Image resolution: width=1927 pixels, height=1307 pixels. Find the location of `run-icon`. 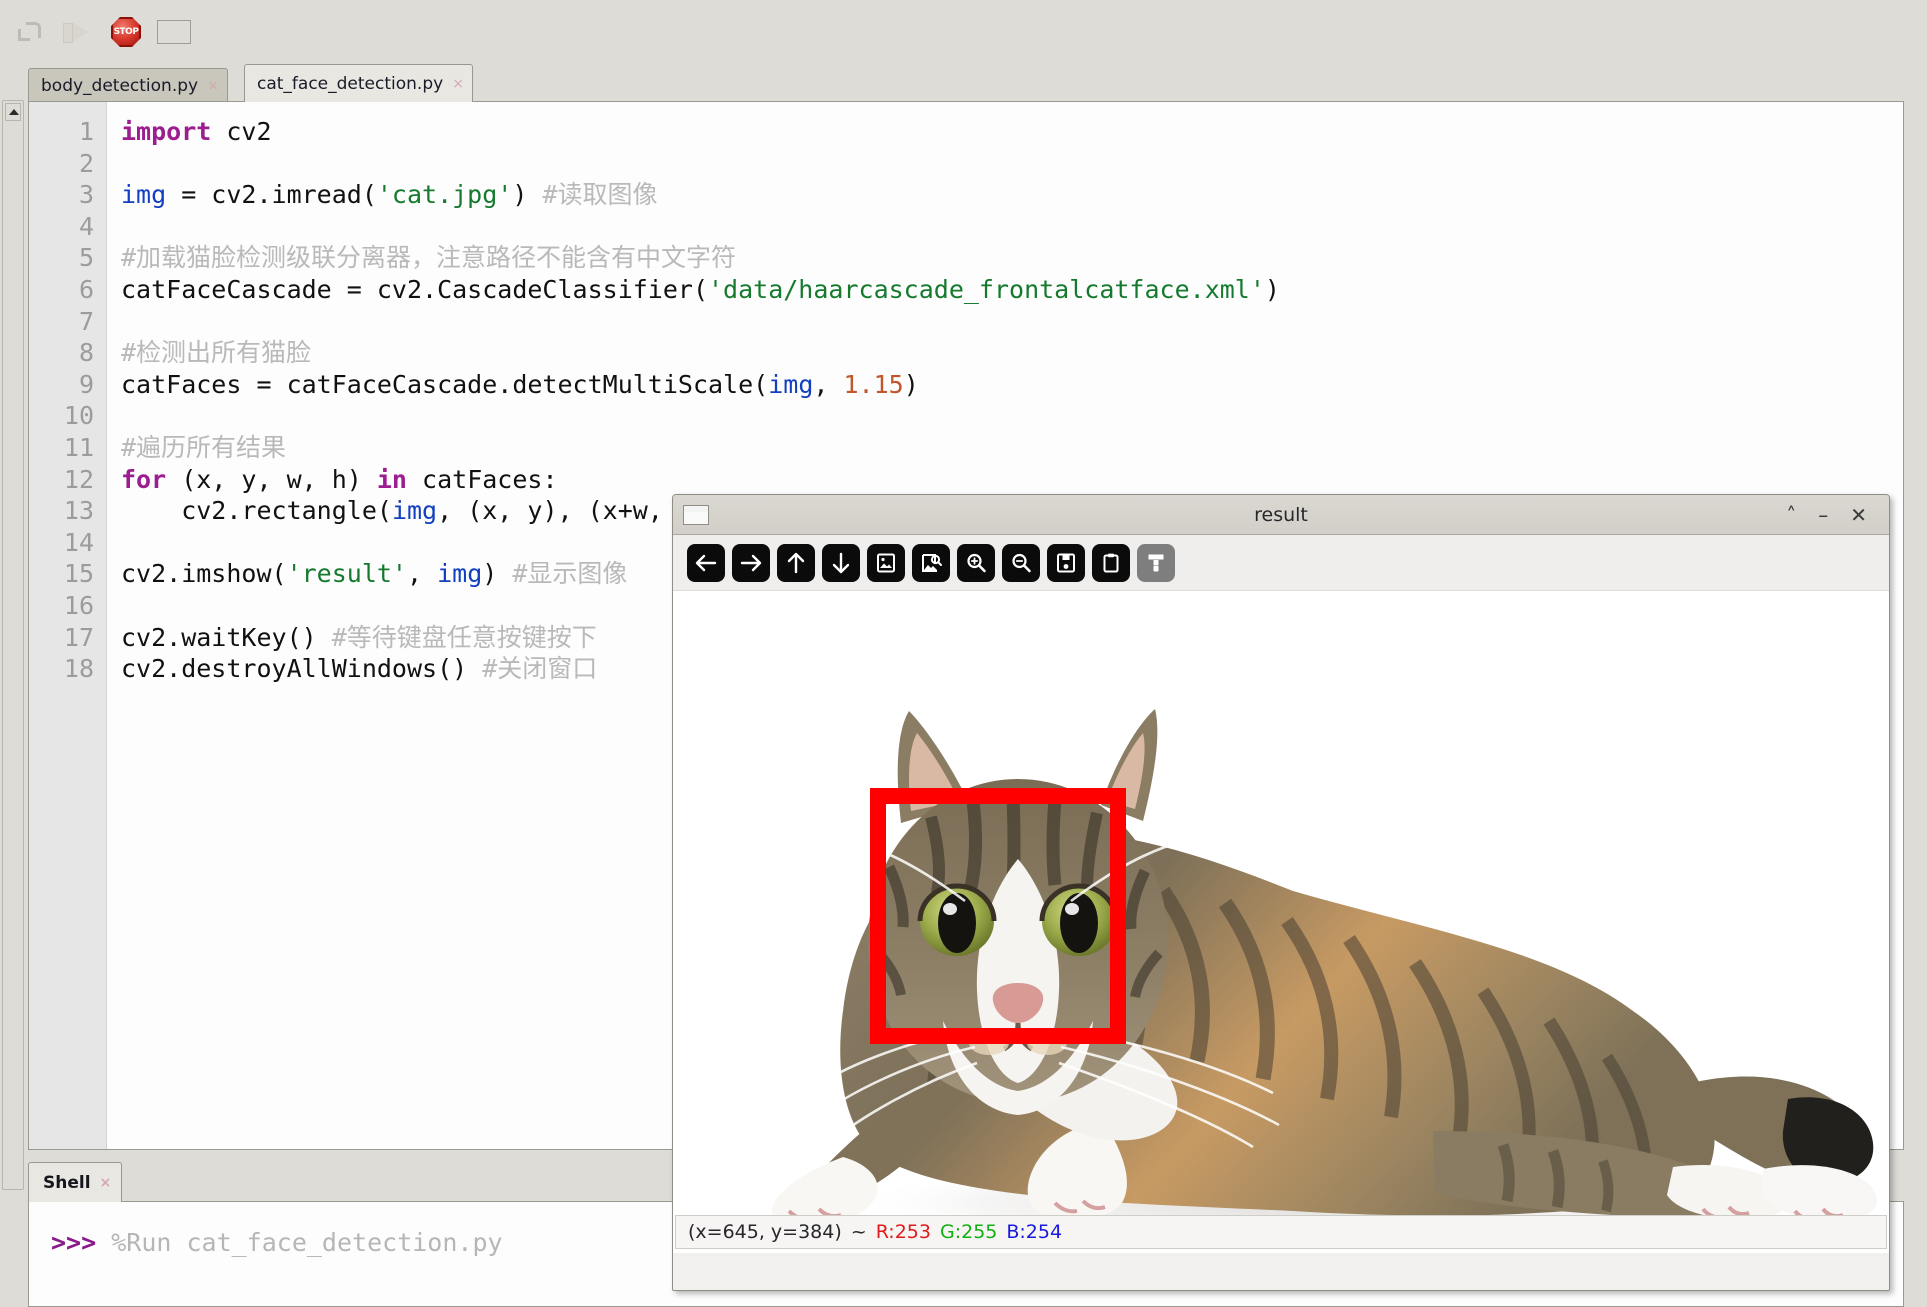

run-icon is located at coordinates (78, 32).